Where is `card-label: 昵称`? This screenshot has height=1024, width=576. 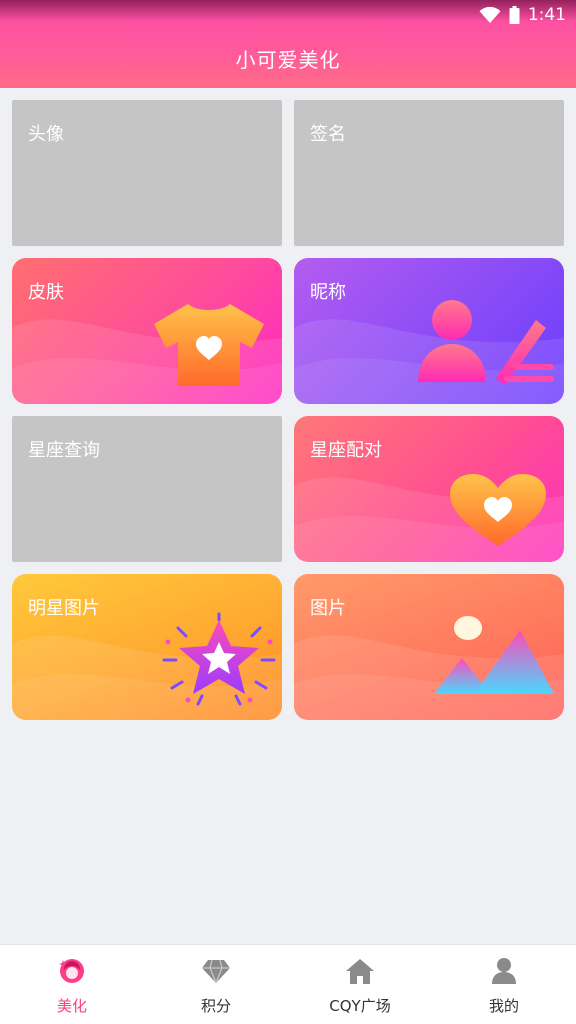
card-label: 昵称 is located at coordinates (328, 292).